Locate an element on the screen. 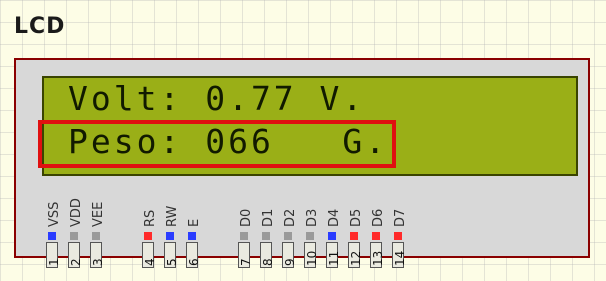 This screenshot has height=281, width=606. pin-label-d5: D5 is located at coordinates (356, 217).